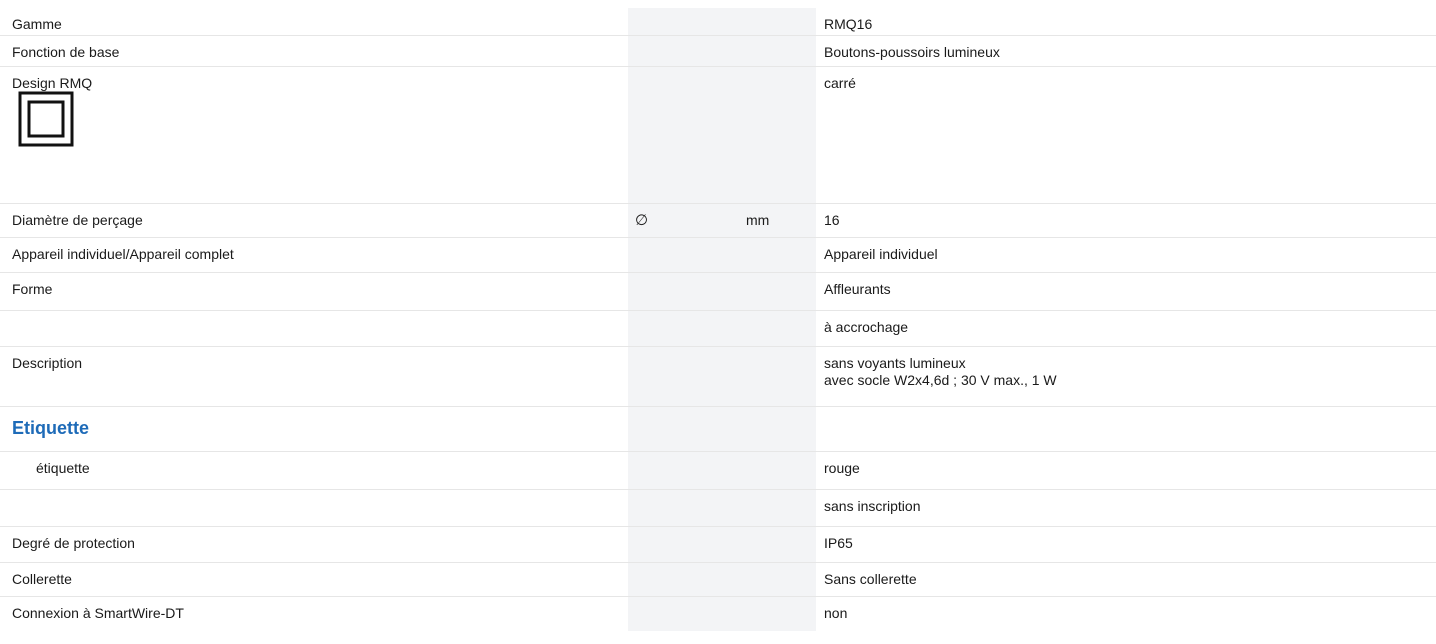  I want to click on spec-row-etiquette: étiquette rouge, so click(718, 471).